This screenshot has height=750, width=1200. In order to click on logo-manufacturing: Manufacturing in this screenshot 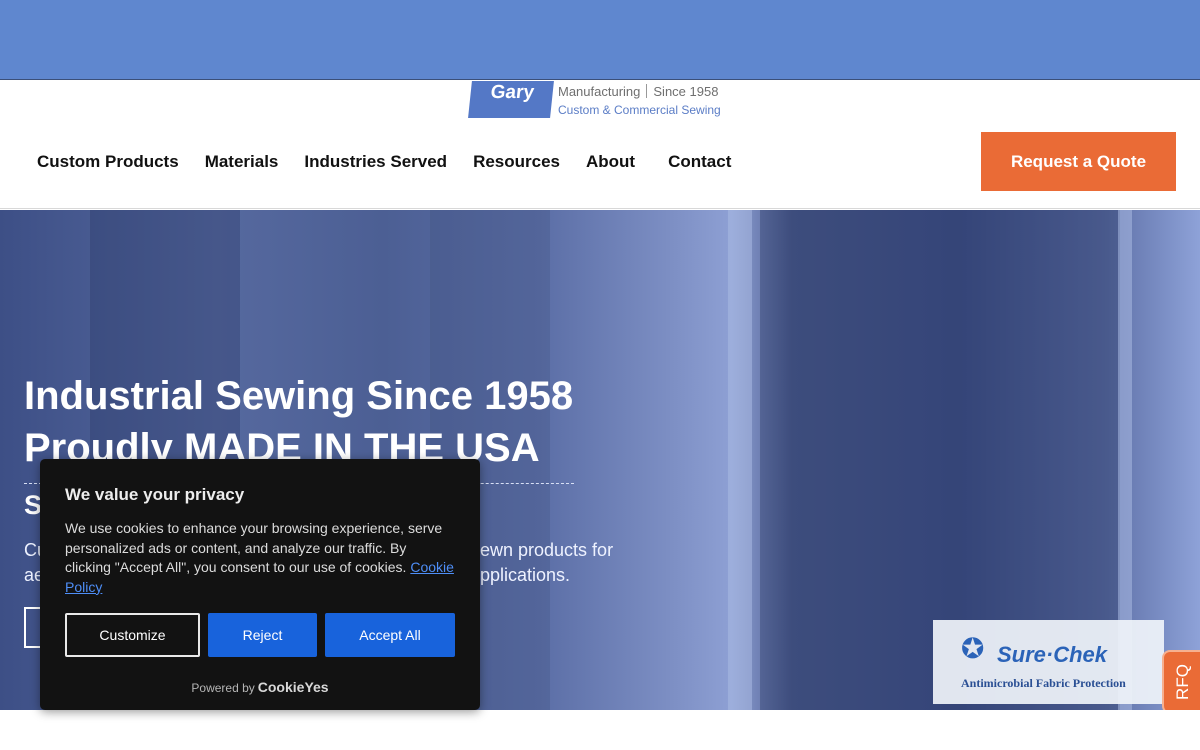, I will do `click(599, 91)`.